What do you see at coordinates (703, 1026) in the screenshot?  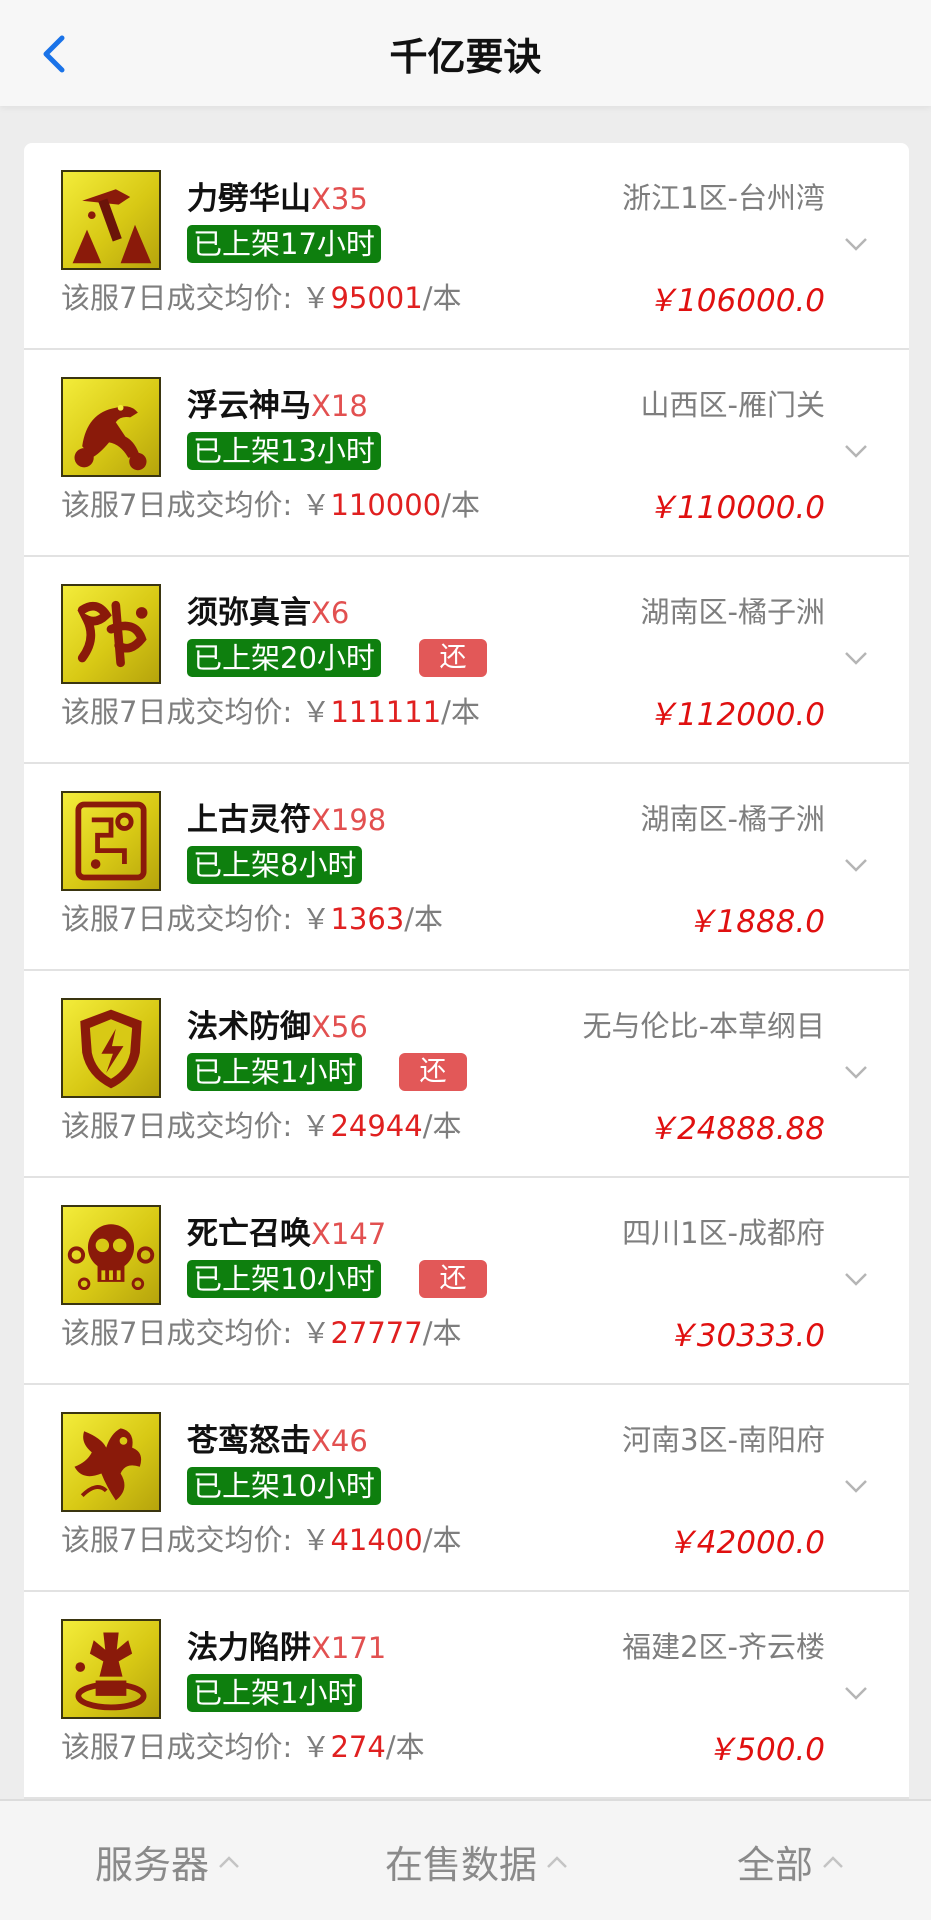 I see `server-name: 无与伦比-本草纲目` at bounding box center [703, 1026].